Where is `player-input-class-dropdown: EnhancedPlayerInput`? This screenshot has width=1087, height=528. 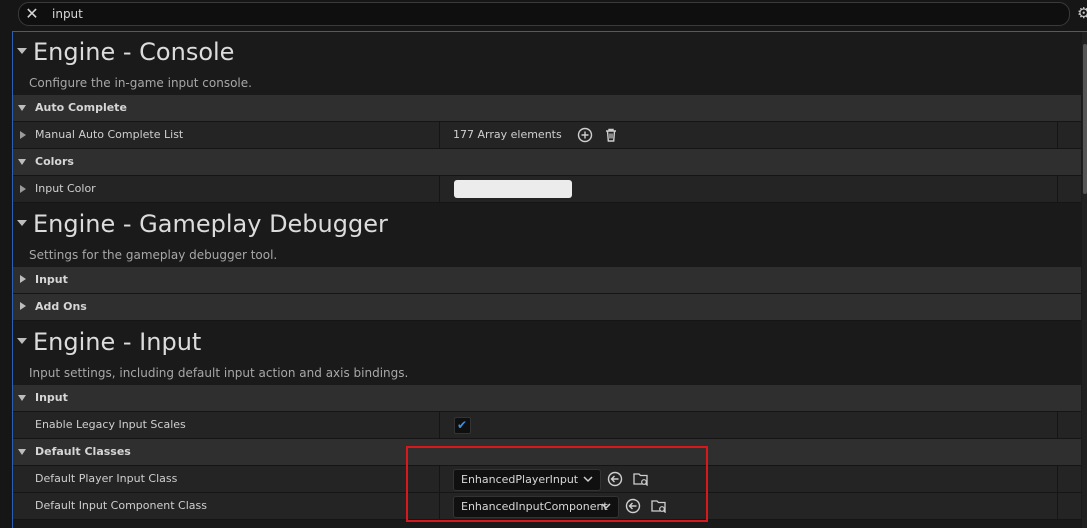
player-input-class-dropdown: EnhancedPlayerInput is located at coordinates (527, 480).